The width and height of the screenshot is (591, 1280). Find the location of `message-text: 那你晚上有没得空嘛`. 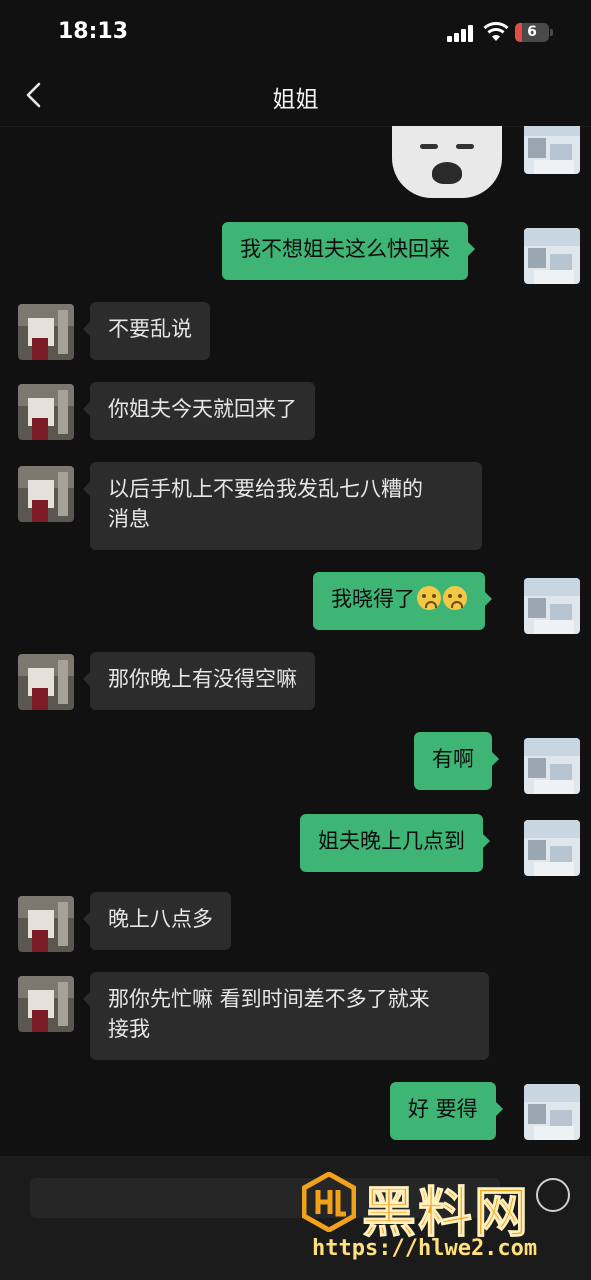

message-text: 那你晚上有没得空嘛 is located at coordinates (202, 679).